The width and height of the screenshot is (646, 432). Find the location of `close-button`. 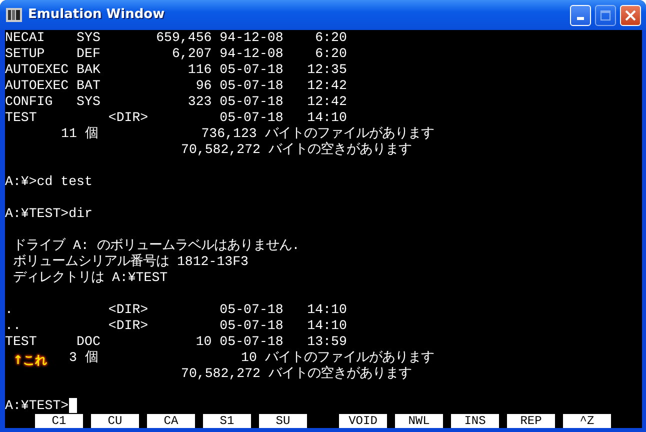

close-button is located at coordinates (630, 15).